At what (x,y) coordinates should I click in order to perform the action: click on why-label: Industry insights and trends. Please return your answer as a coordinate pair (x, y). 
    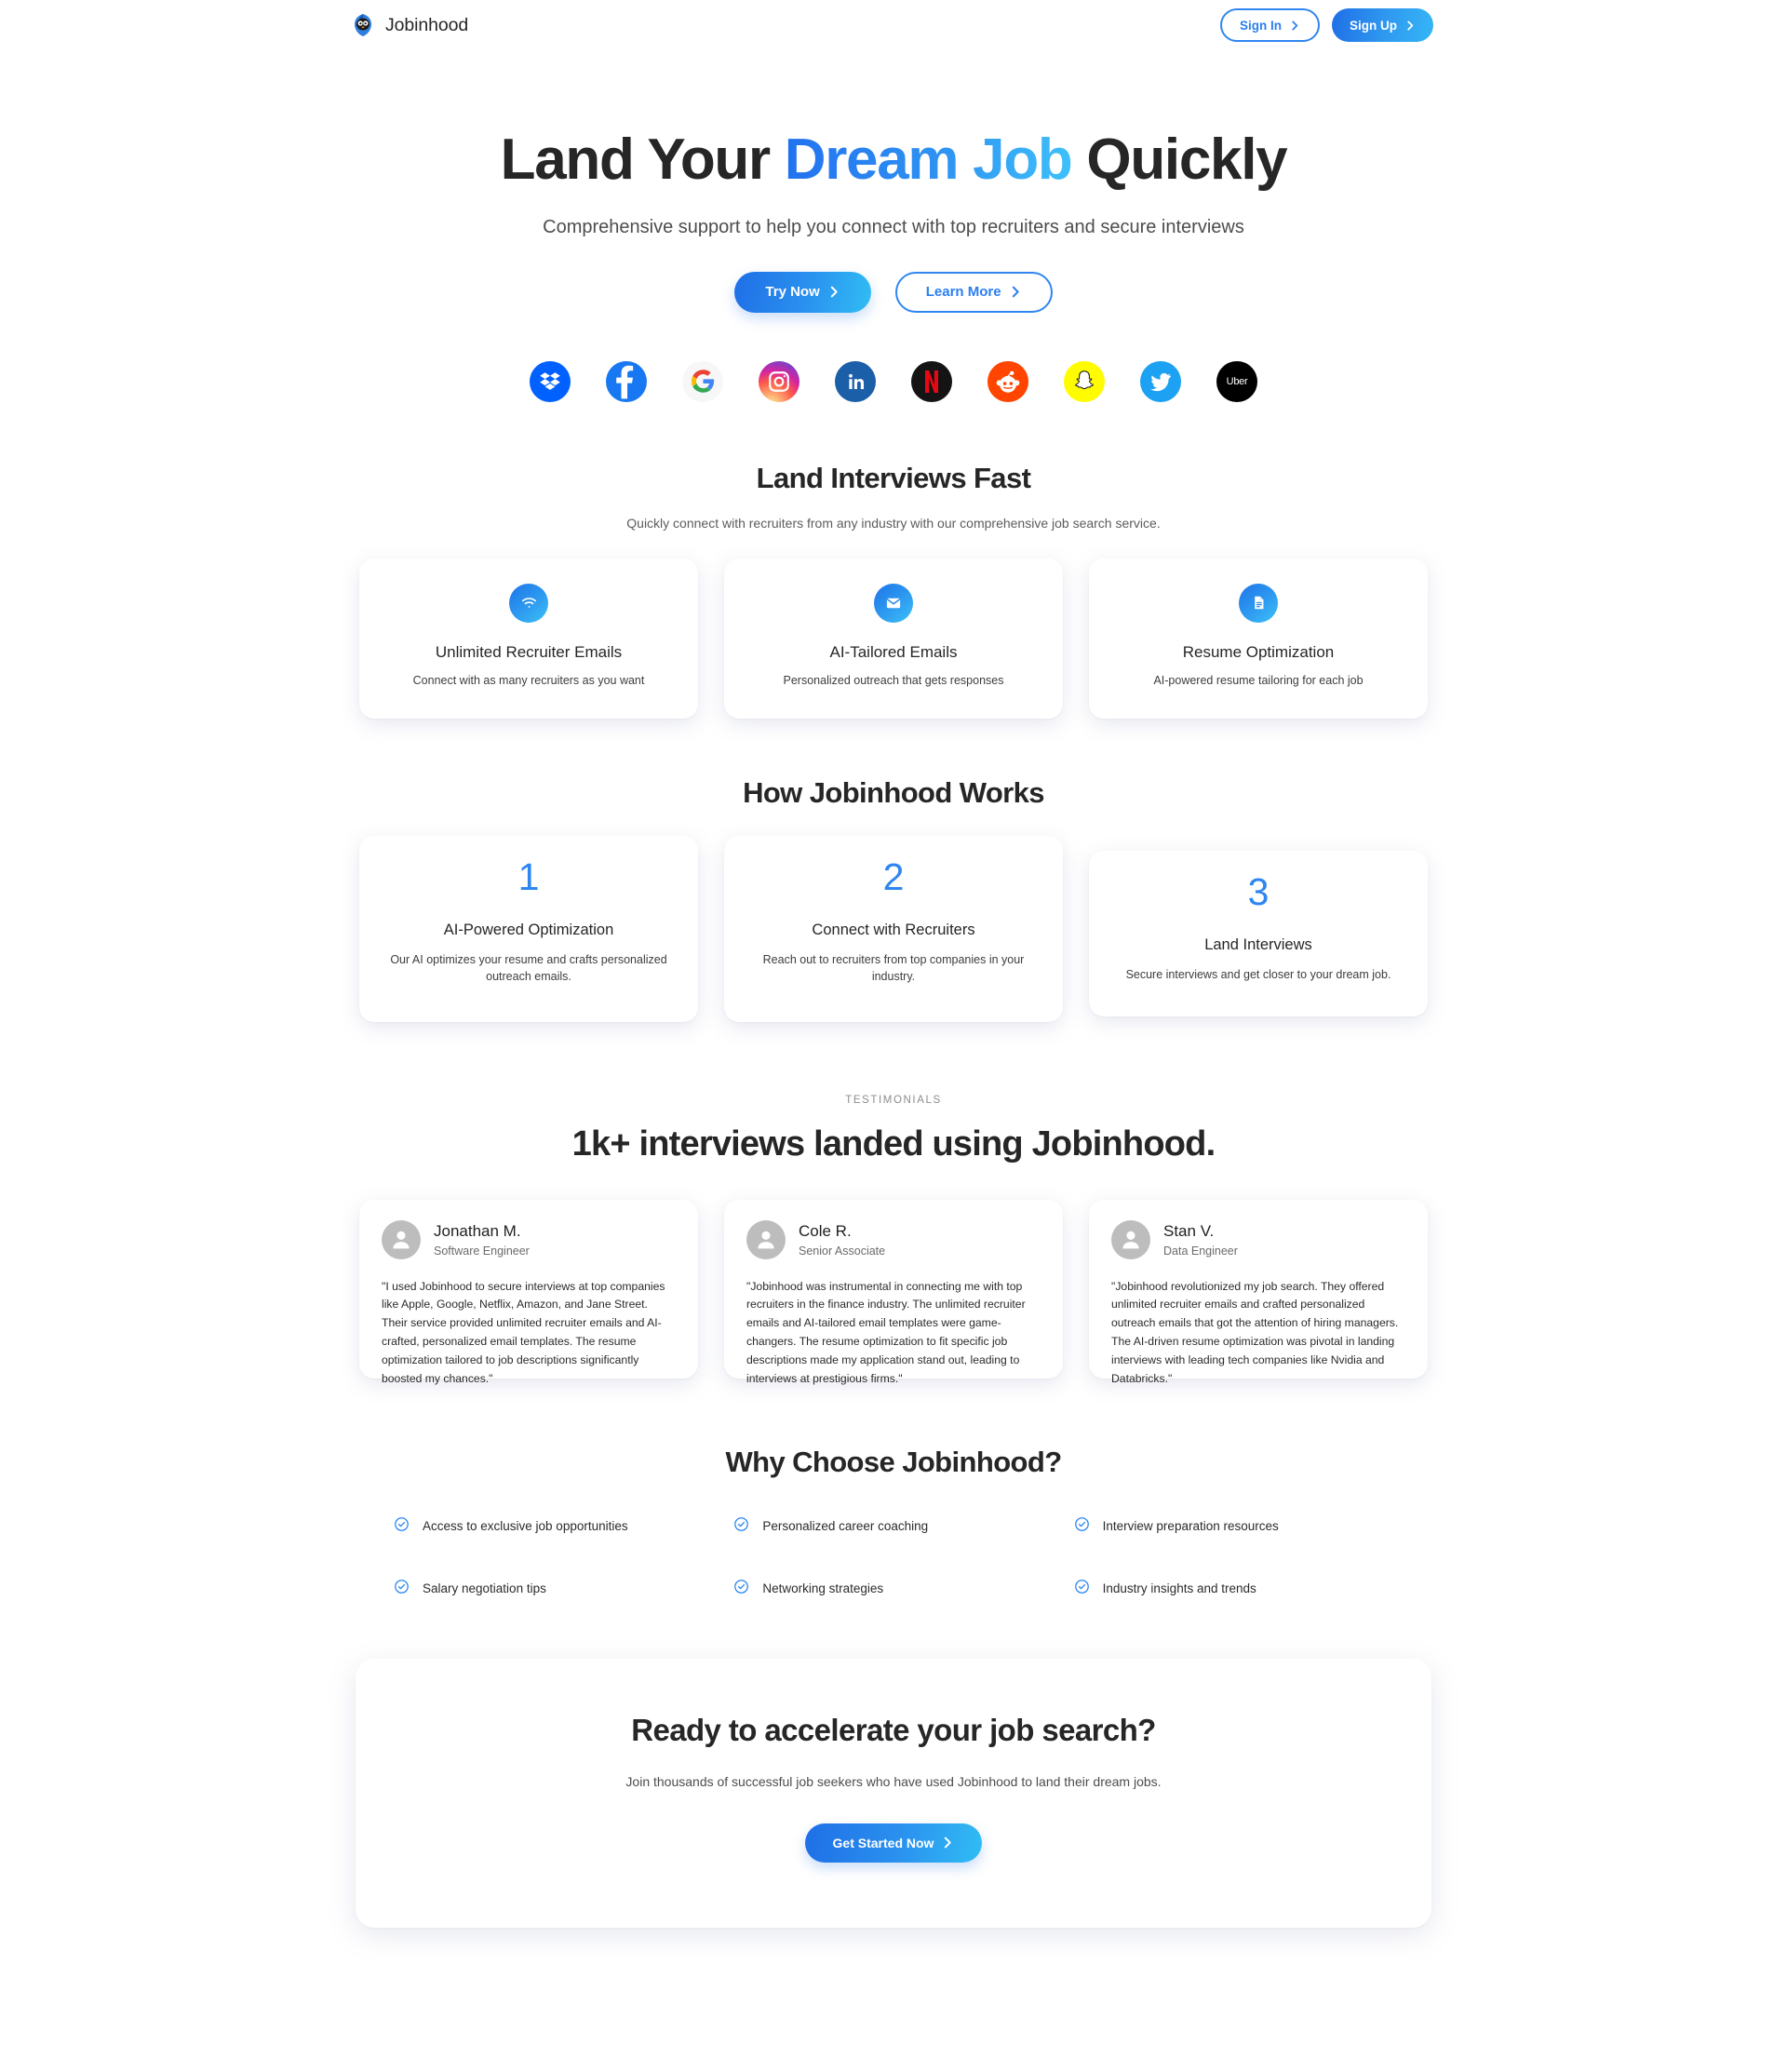
    Looking at the image, I should click on (1179, 1588).